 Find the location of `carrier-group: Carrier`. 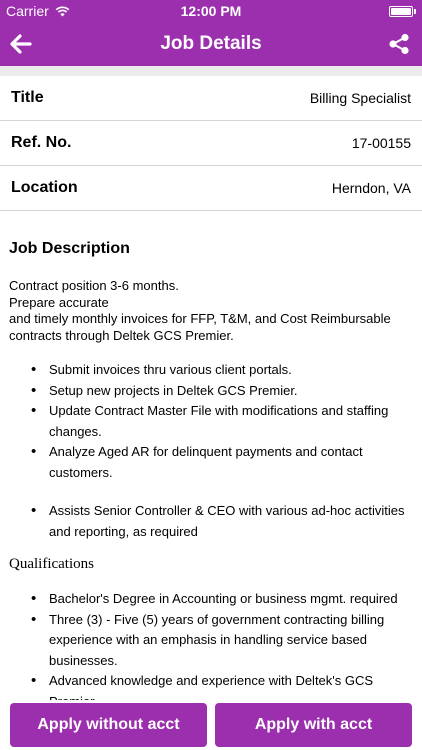

carrier-group: Carrier is located at coordinates (38, 11).